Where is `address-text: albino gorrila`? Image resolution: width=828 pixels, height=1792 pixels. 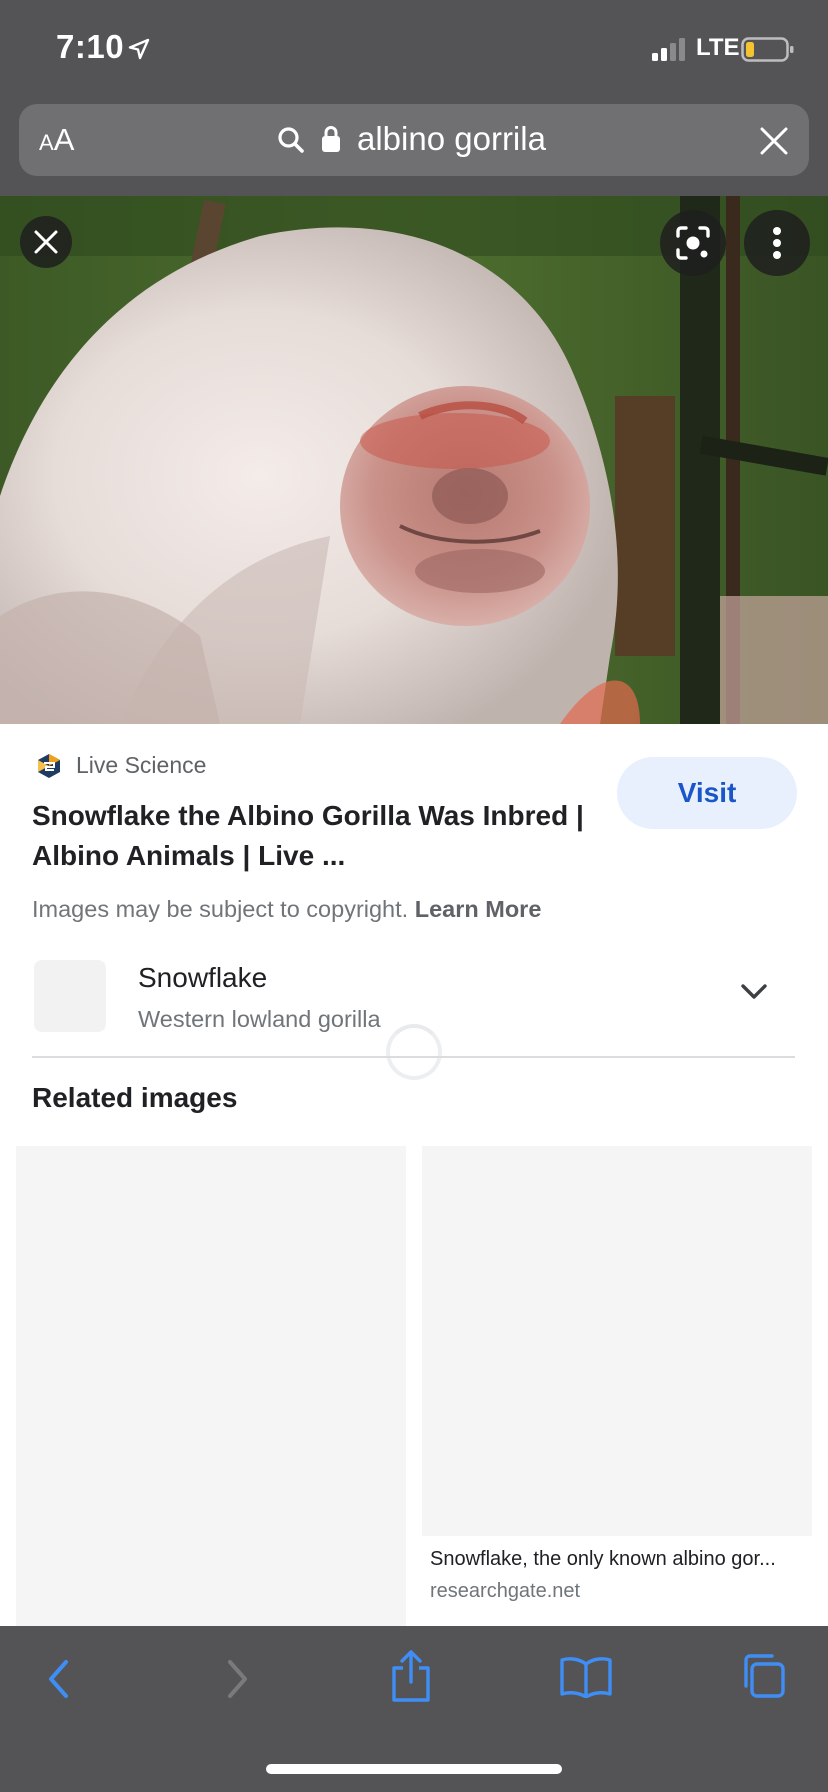 address-text: albino gorrila is located at coordinates (451, 139).